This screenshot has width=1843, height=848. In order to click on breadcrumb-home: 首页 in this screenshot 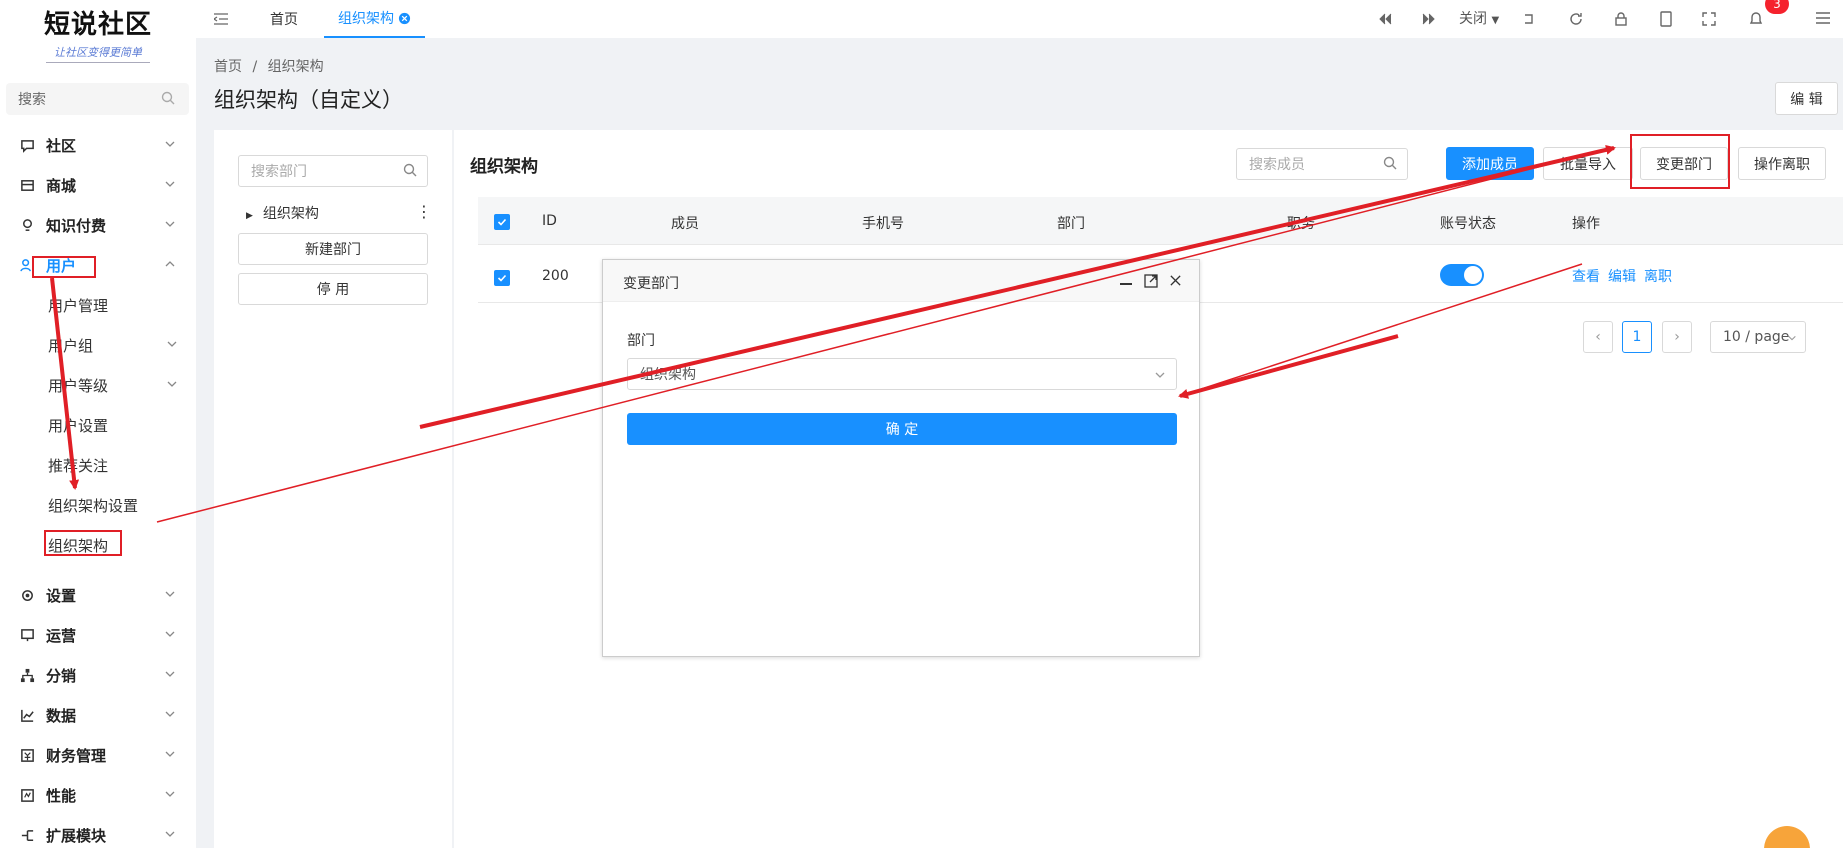, I will do `click(228, 67)`.